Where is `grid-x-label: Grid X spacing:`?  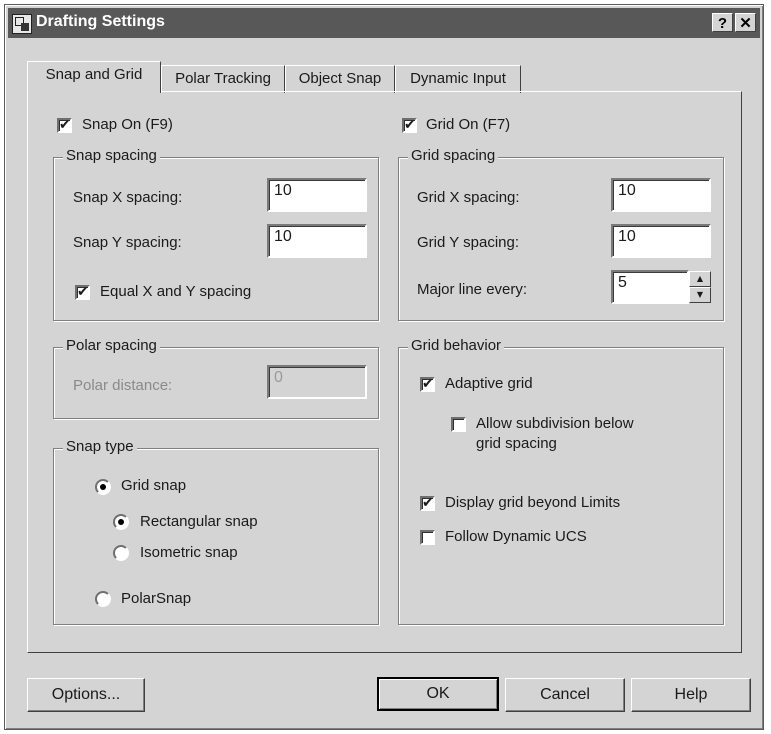 grid-x-label: Grid X spacing: is located at coordinates (468, 197).